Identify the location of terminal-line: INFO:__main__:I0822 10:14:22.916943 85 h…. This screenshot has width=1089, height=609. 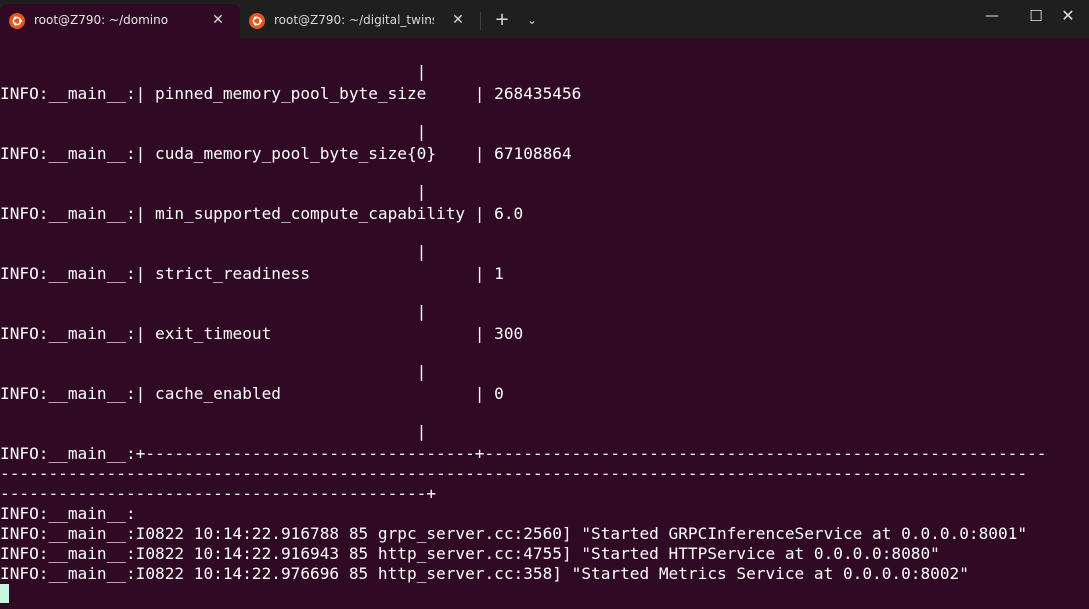
(470, 553).